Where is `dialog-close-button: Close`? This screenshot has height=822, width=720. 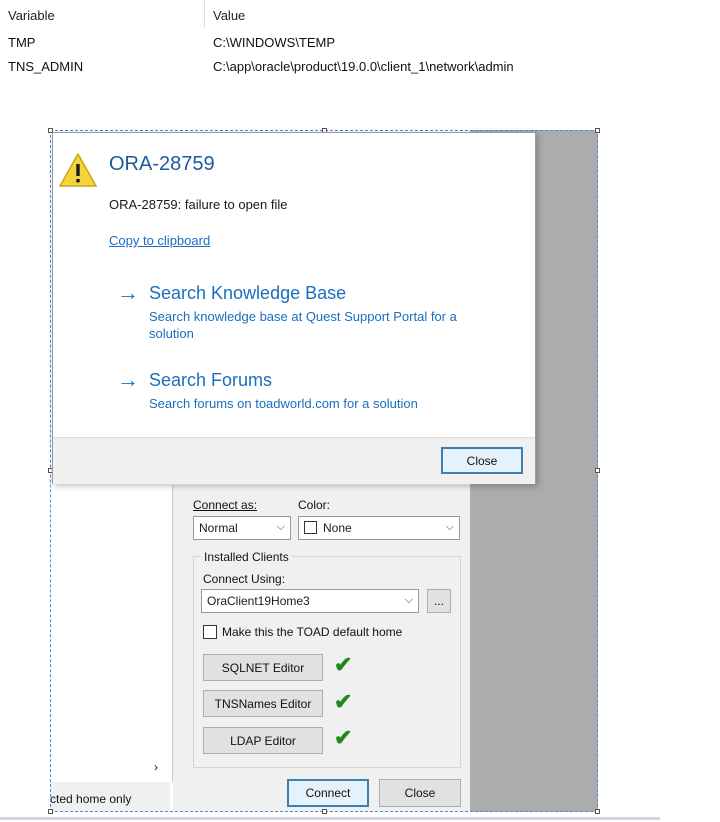 dialog-close-button: Close is located at coordinates (482, 460).